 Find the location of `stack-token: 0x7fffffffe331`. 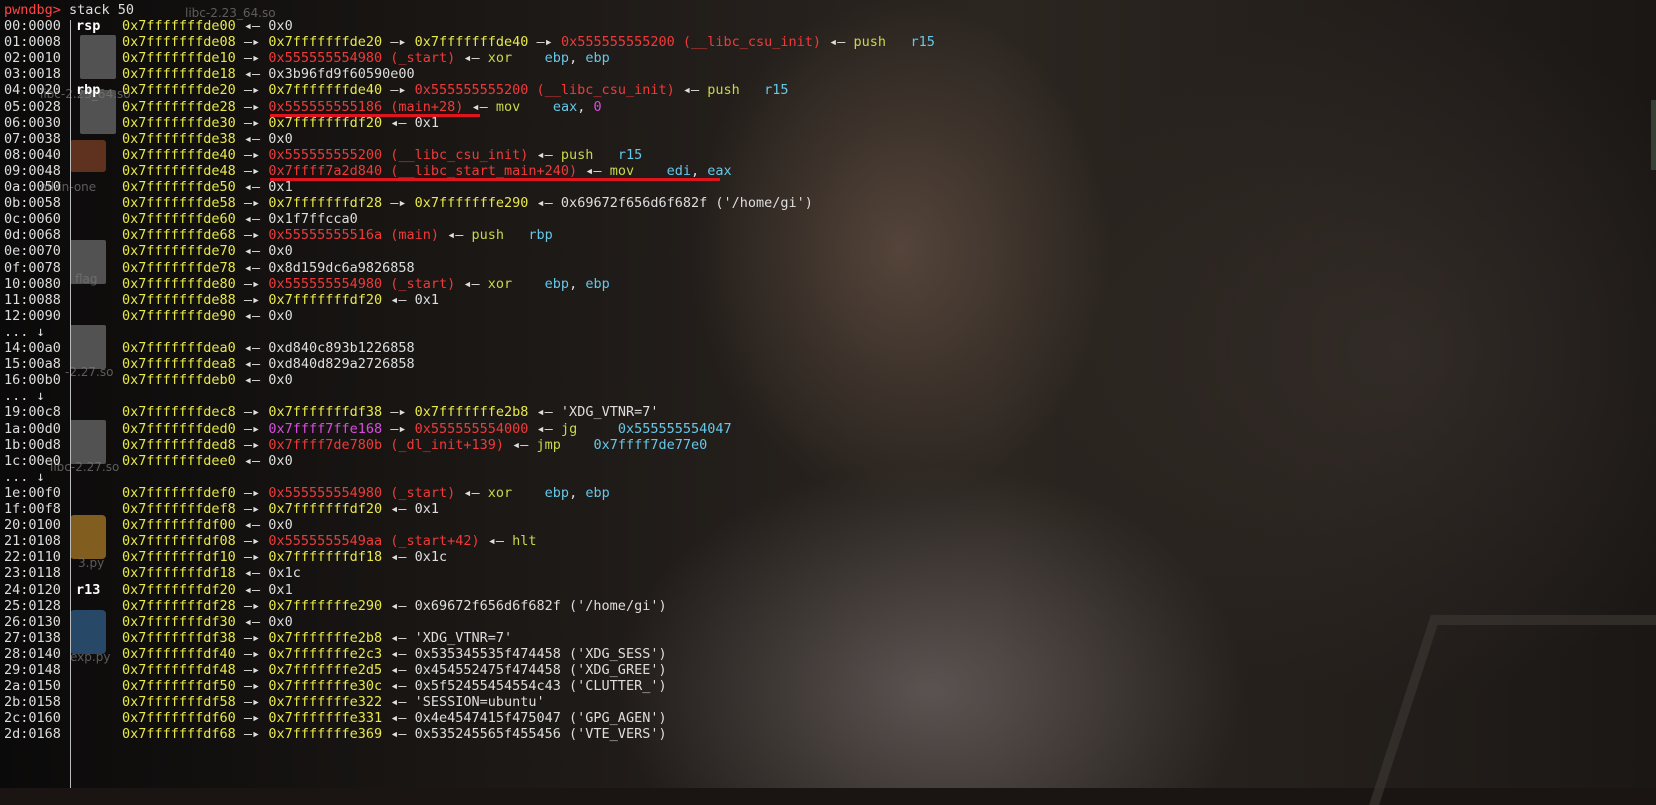

stack-token: 0x7fffffffe331 is located at coordinates (325, 718).